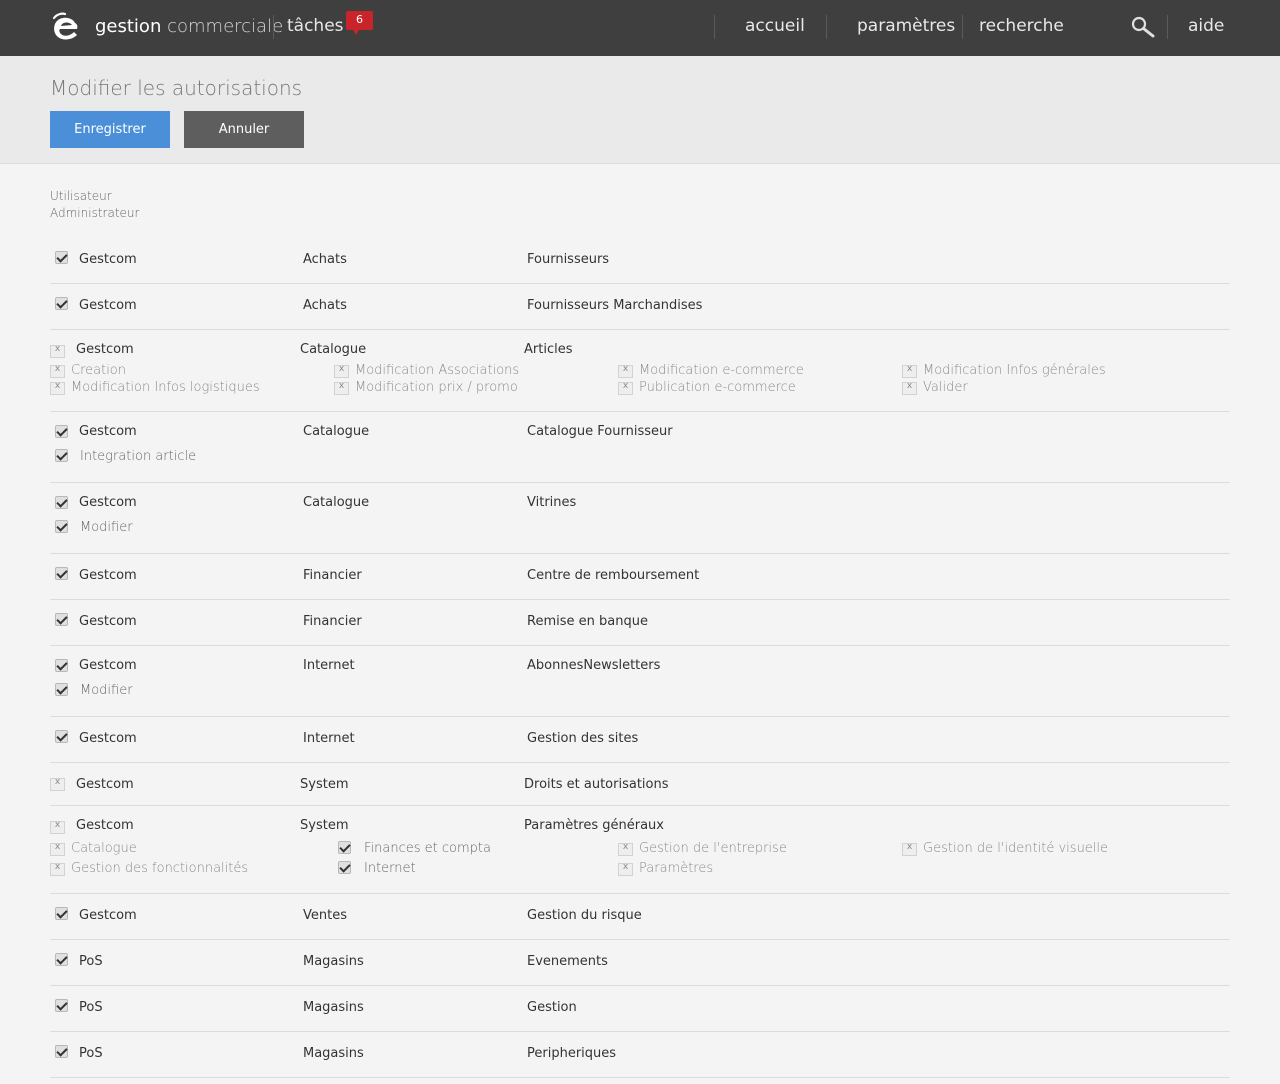  Describe the element at coordinates (906, 26) in the screenshot. I see `nav-settings: paramètres` at that location.